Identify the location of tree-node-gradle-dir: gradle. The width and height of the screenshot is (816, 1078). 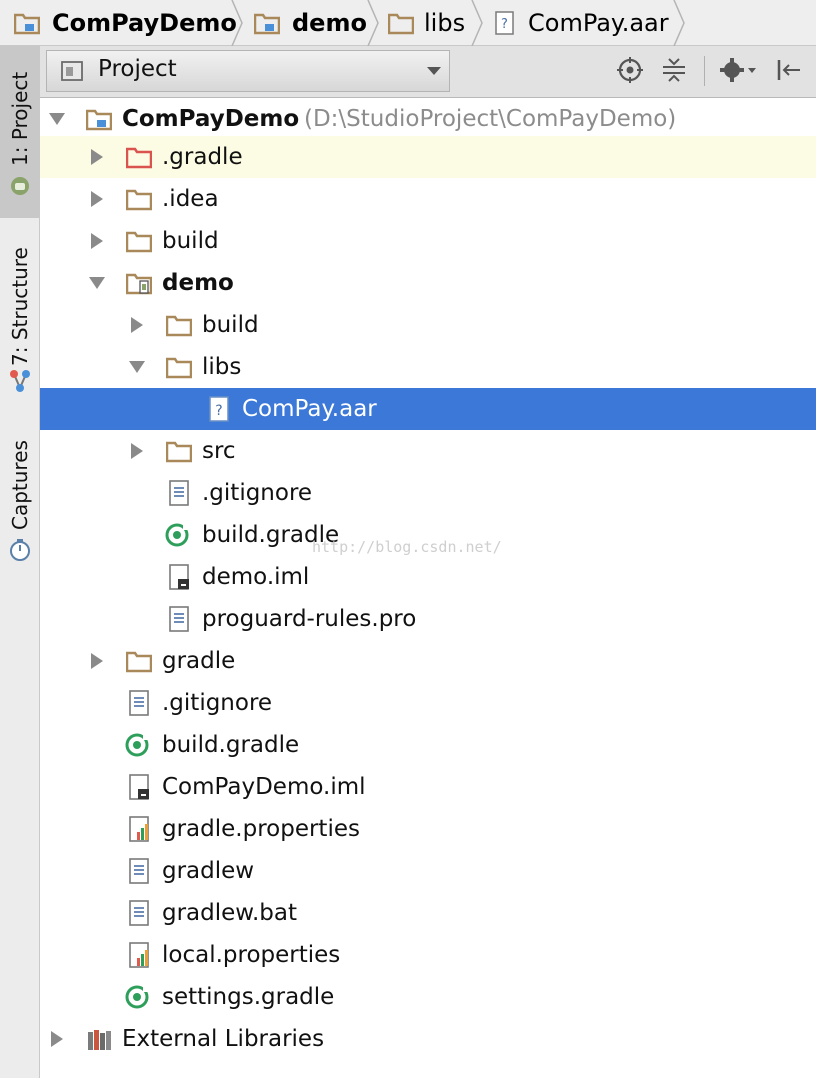
(428, 661).